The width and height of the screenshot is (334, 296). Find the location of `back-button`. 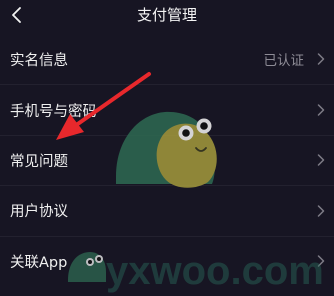

back-button is located at coordinates (17, 17).